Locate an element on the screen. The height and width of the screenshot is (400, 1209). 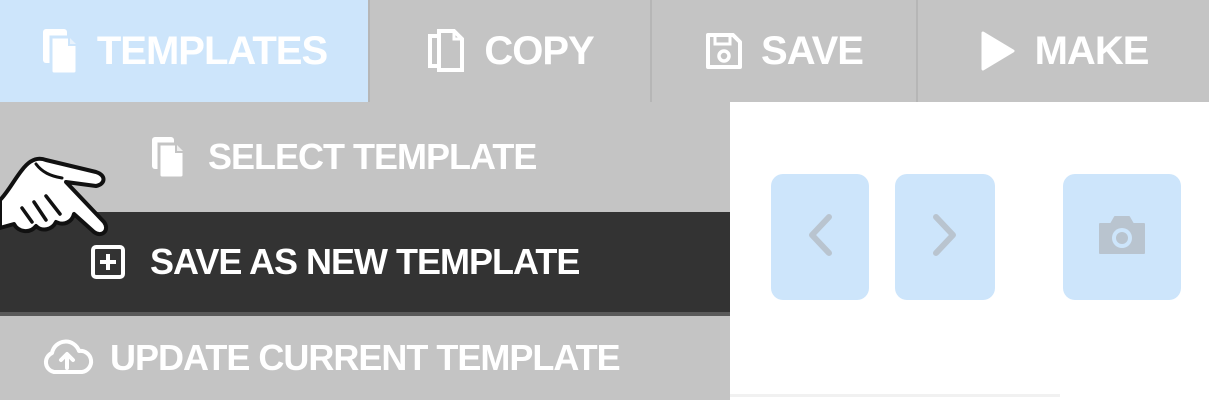
copy-button: COPY is located at coordinates (511, 51).